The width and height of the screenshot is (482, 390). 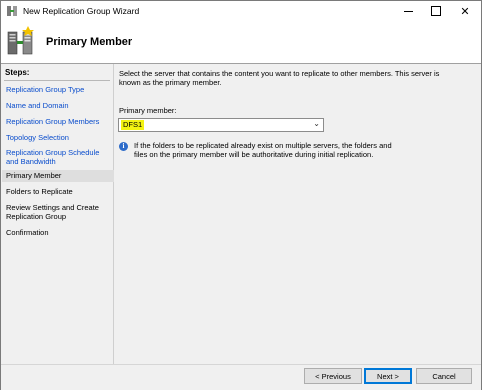 What do you see at coordinates (58, 89) in the screenshot?
I see `step-replication-group-type: Replication Group Type` at bounding box center [58, 89].